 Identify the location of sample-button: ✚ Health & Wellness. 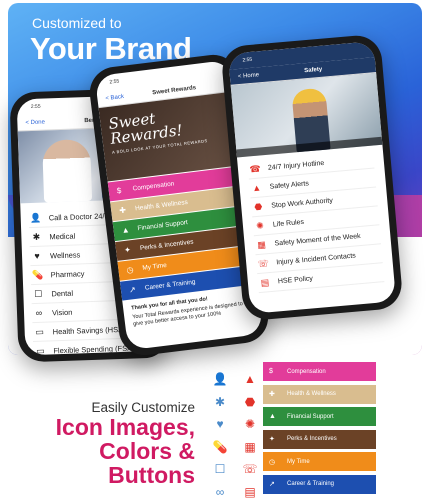
(319, 394).